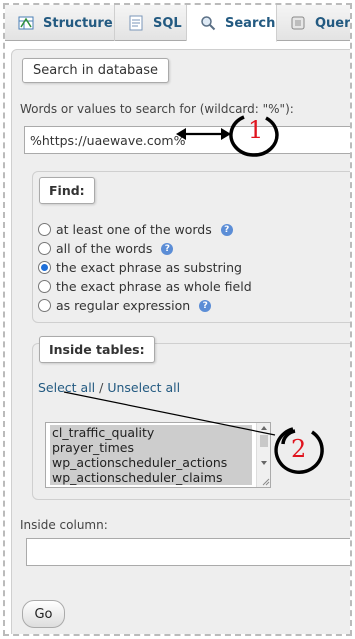 The height and width of the screenshot is (639, 355). What do you see at coordinates (67, 190) in the screenshot?
I see `find-legend: Find:` at bounding box center [67, 190].